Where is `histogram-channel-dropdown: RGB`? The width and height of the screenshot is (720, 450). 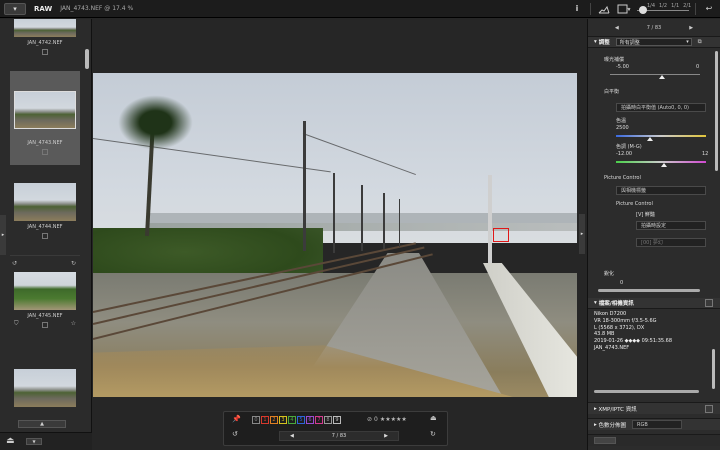 histogram-channel-dropdown: RGB is located at coordinates (657, 424).